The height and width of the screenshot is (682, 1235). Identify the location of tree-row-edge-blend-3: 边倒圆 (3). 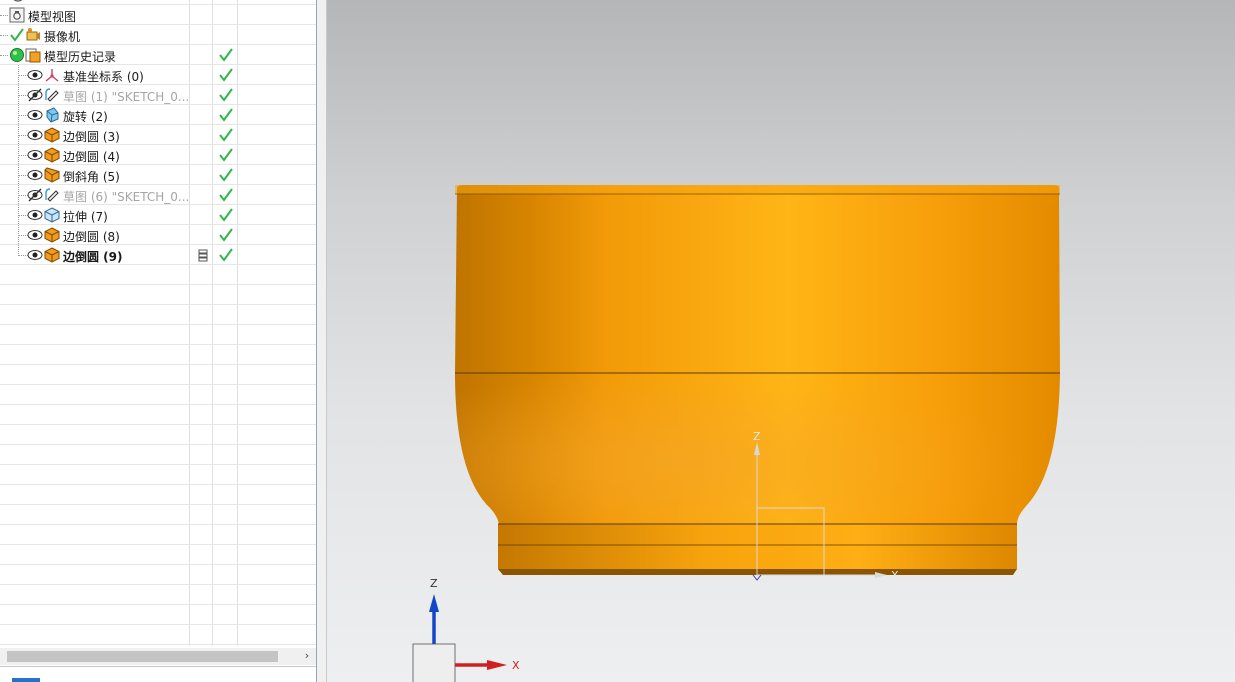
(158, 135).